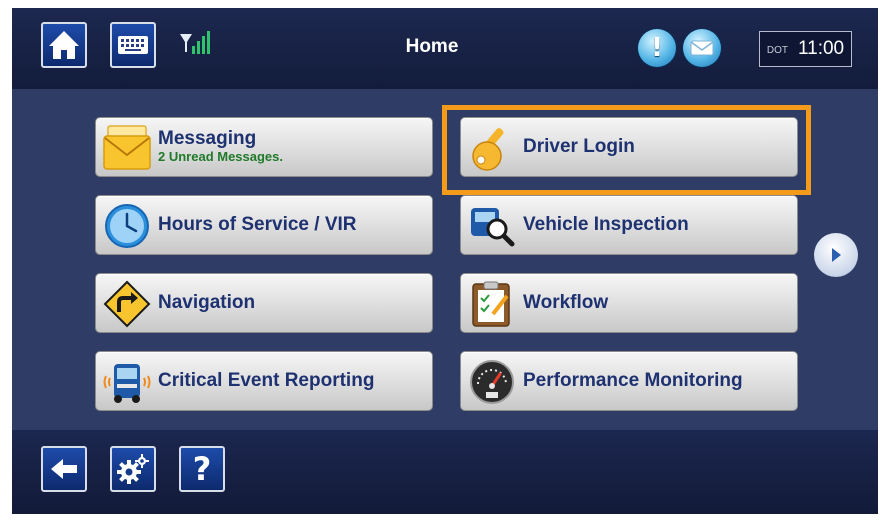 The image size is (883, 521). I want to click on workflow-button: Workflow, so click(629, 303).